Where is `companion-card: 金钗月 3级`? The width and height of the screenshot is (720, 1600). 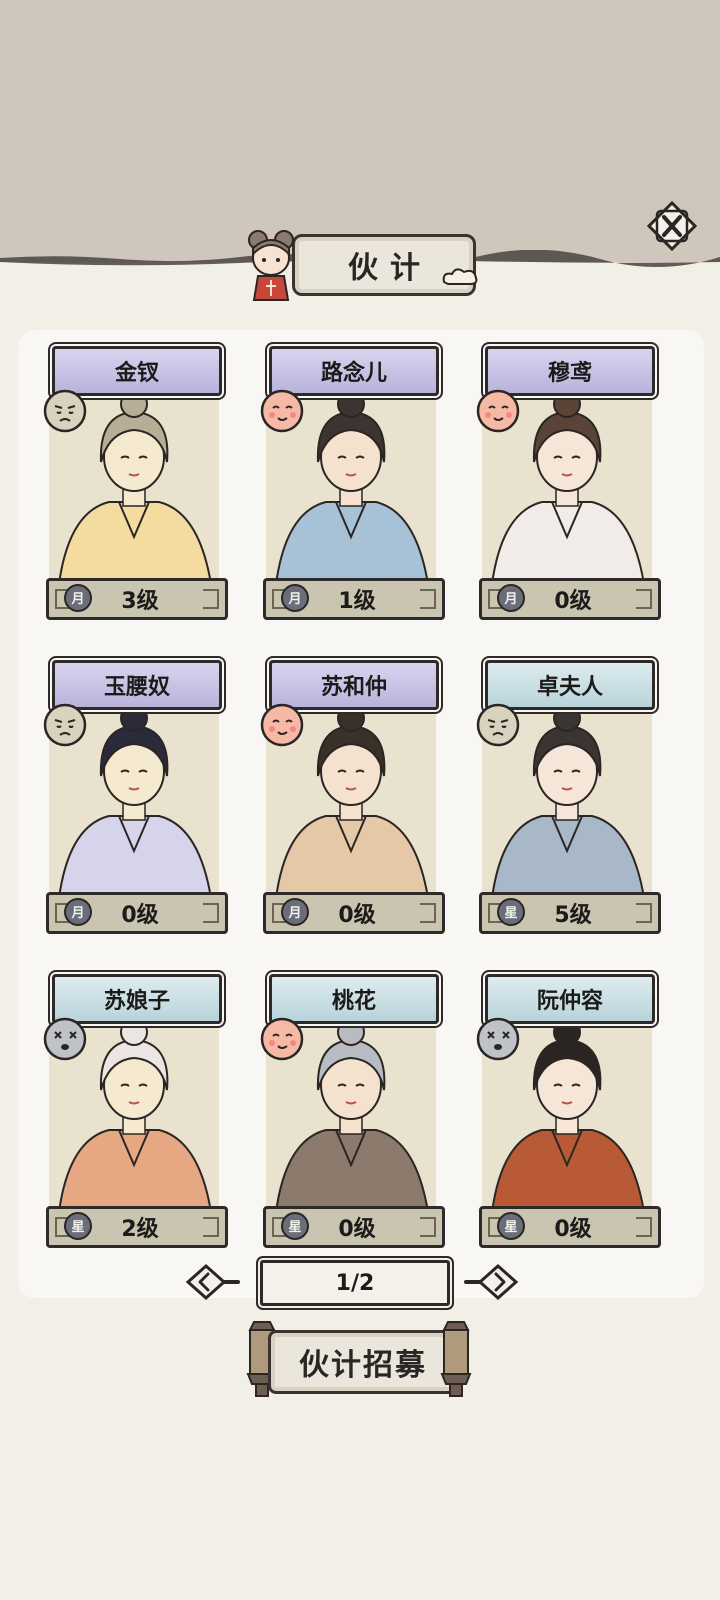 companion-card: 金钗月 3级 is located at coordinates (135, 477).